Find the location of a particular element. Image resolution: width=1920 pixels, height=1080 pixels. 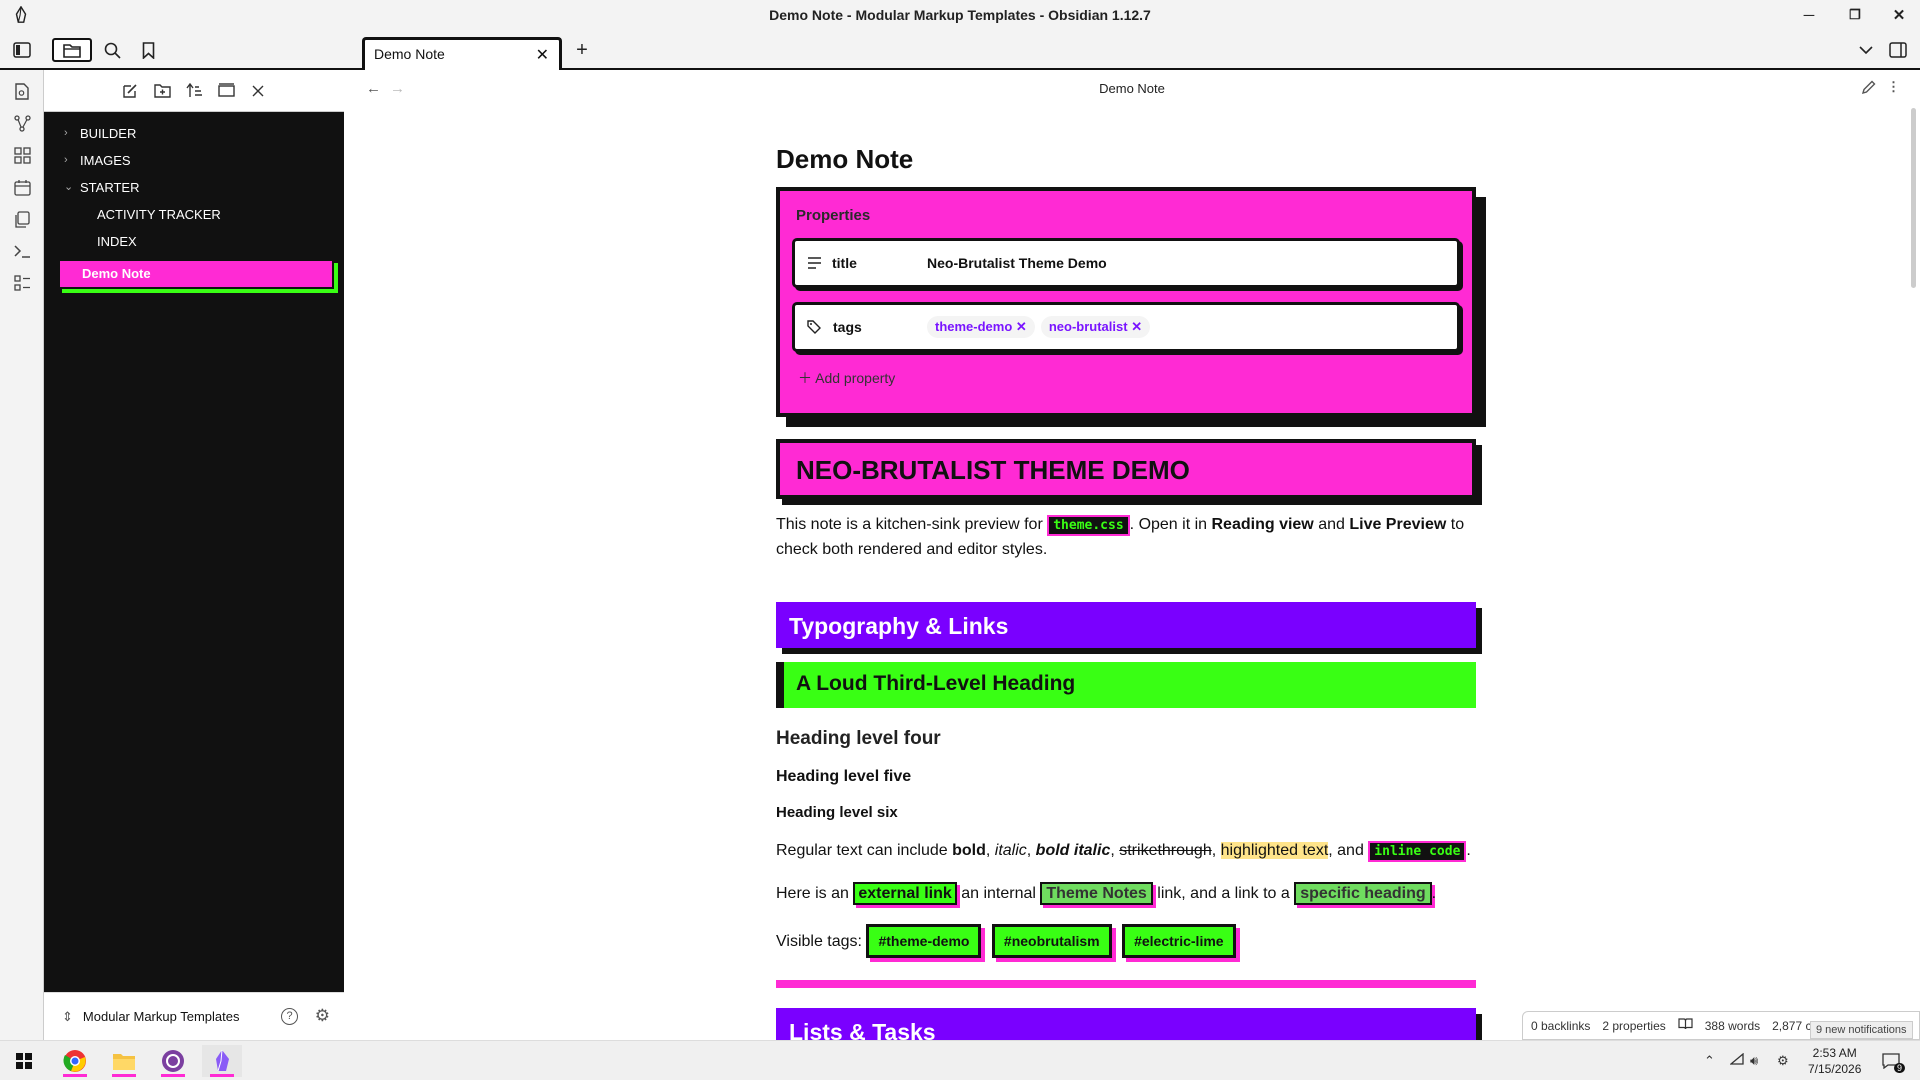

github-desktop-icon is located at coordinates (173, 1061).